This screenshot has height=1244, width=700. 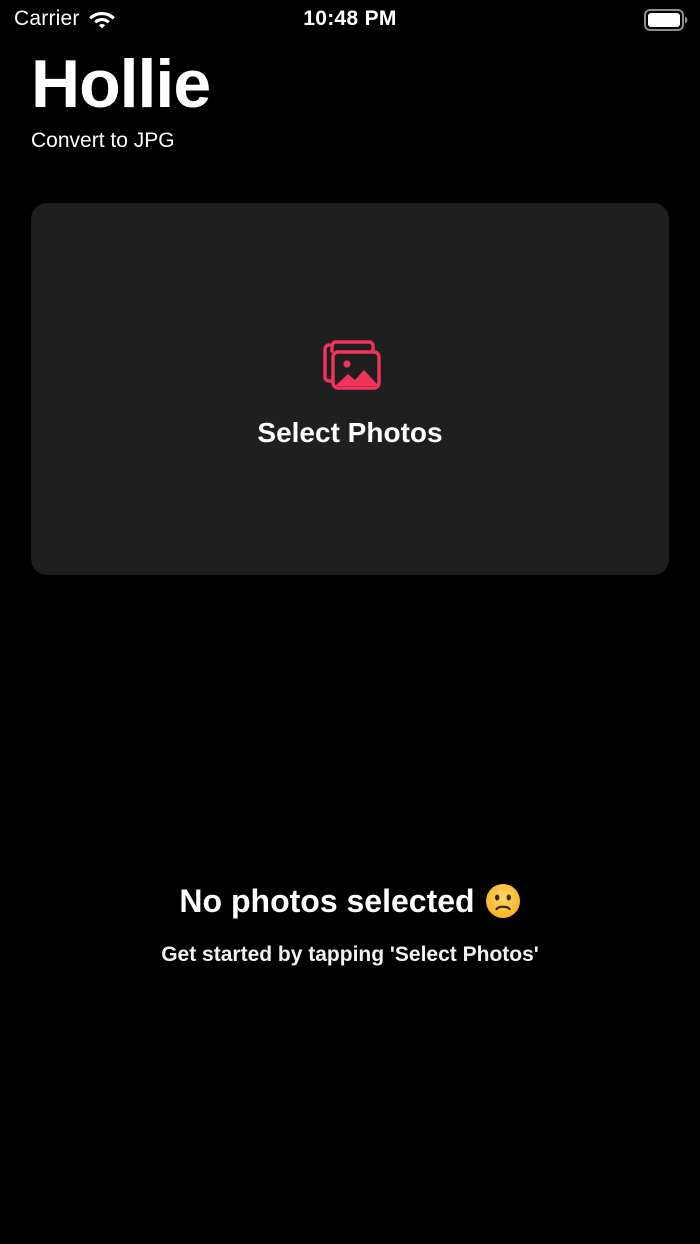 What do you see at coordinates (103, 140) in the screenshot?
I see `app-subtitle: Convert to JPG` at bounding box center [103, 140].